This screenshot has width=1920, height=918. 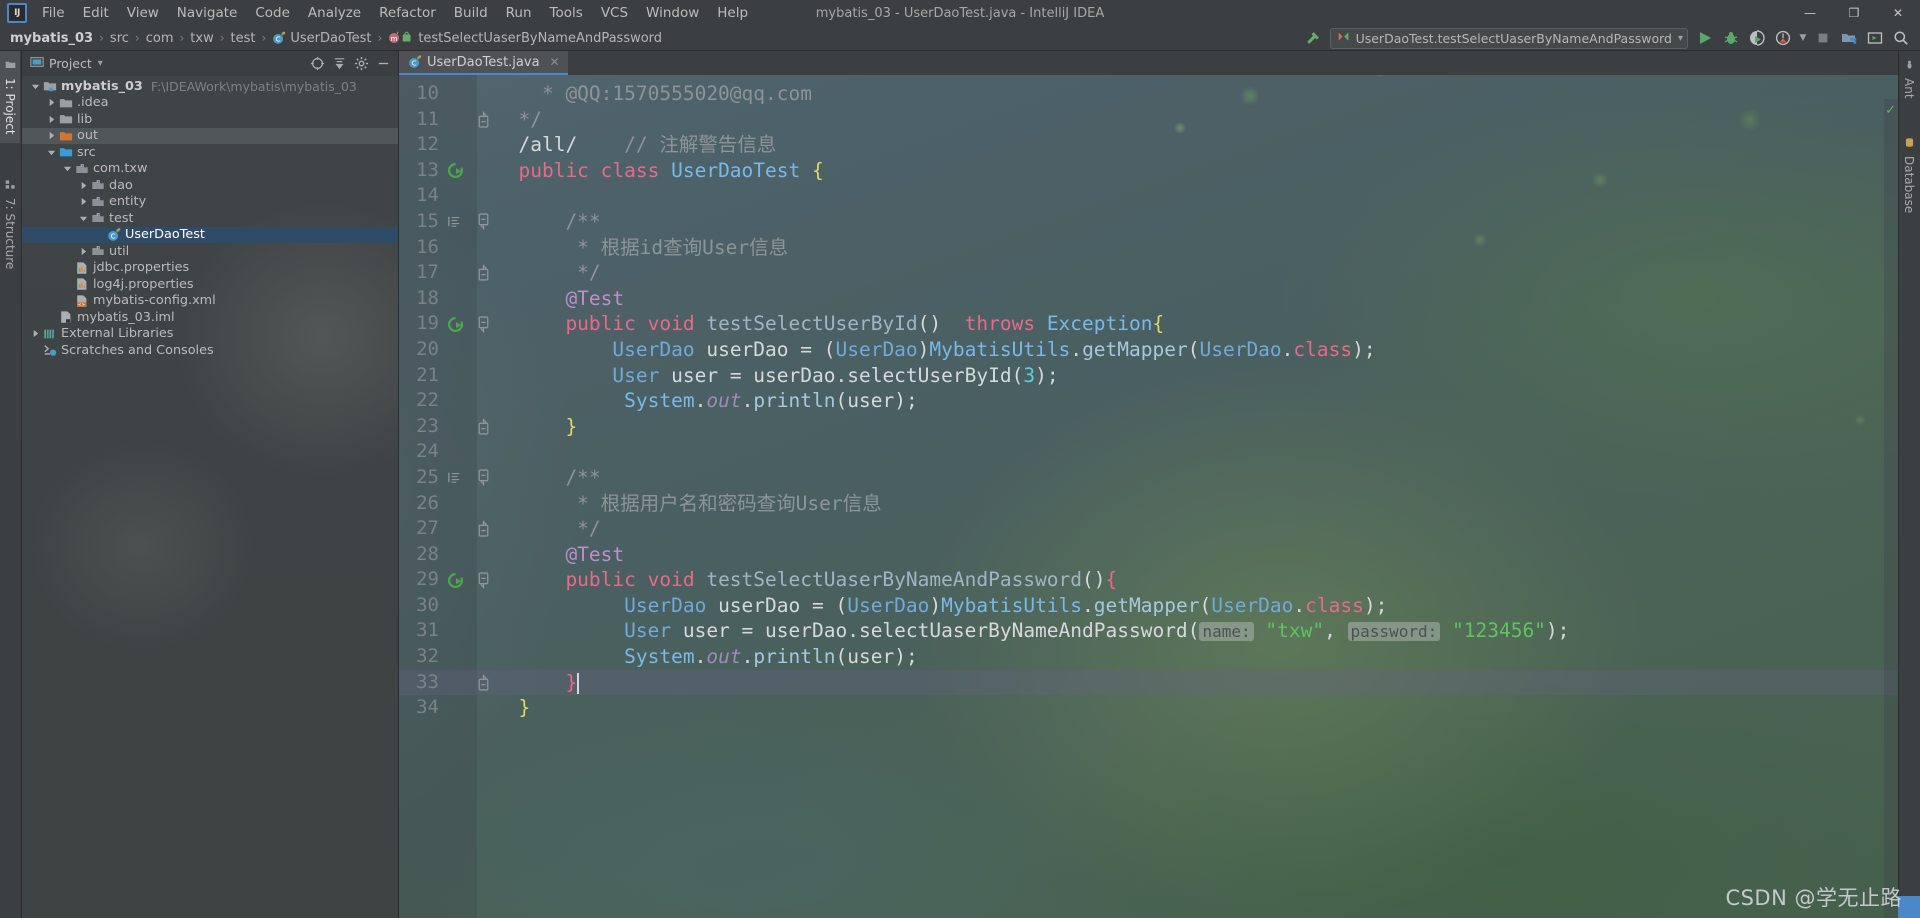 I want to click on close-button: ✕, so click(x=1898, y=13).